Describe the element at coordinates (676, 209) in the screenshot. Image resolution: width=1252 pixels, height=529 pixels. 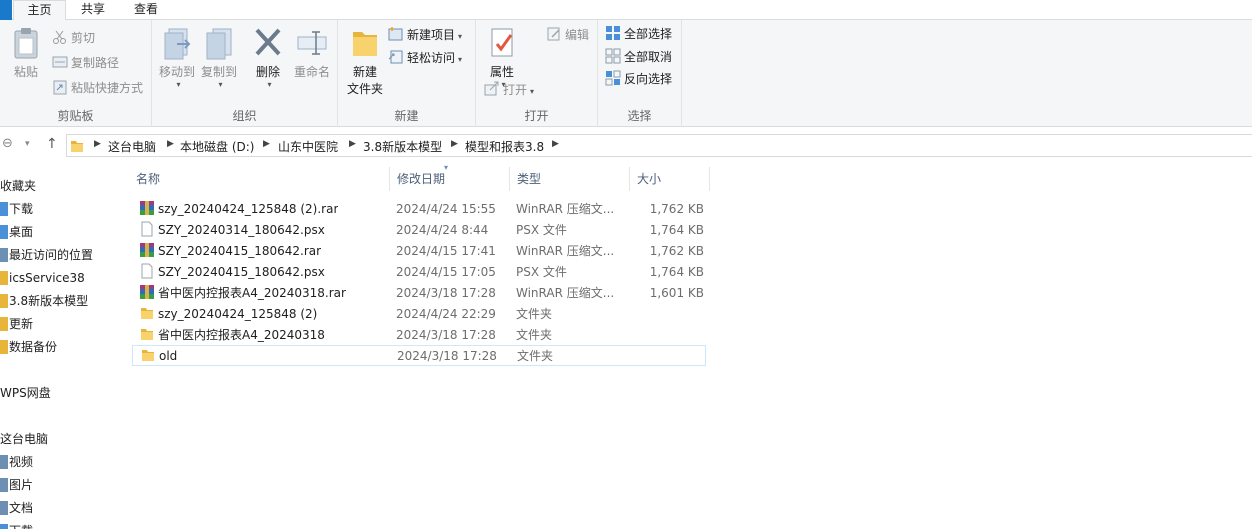
I see `file-size: 1,762 KB` at that location.